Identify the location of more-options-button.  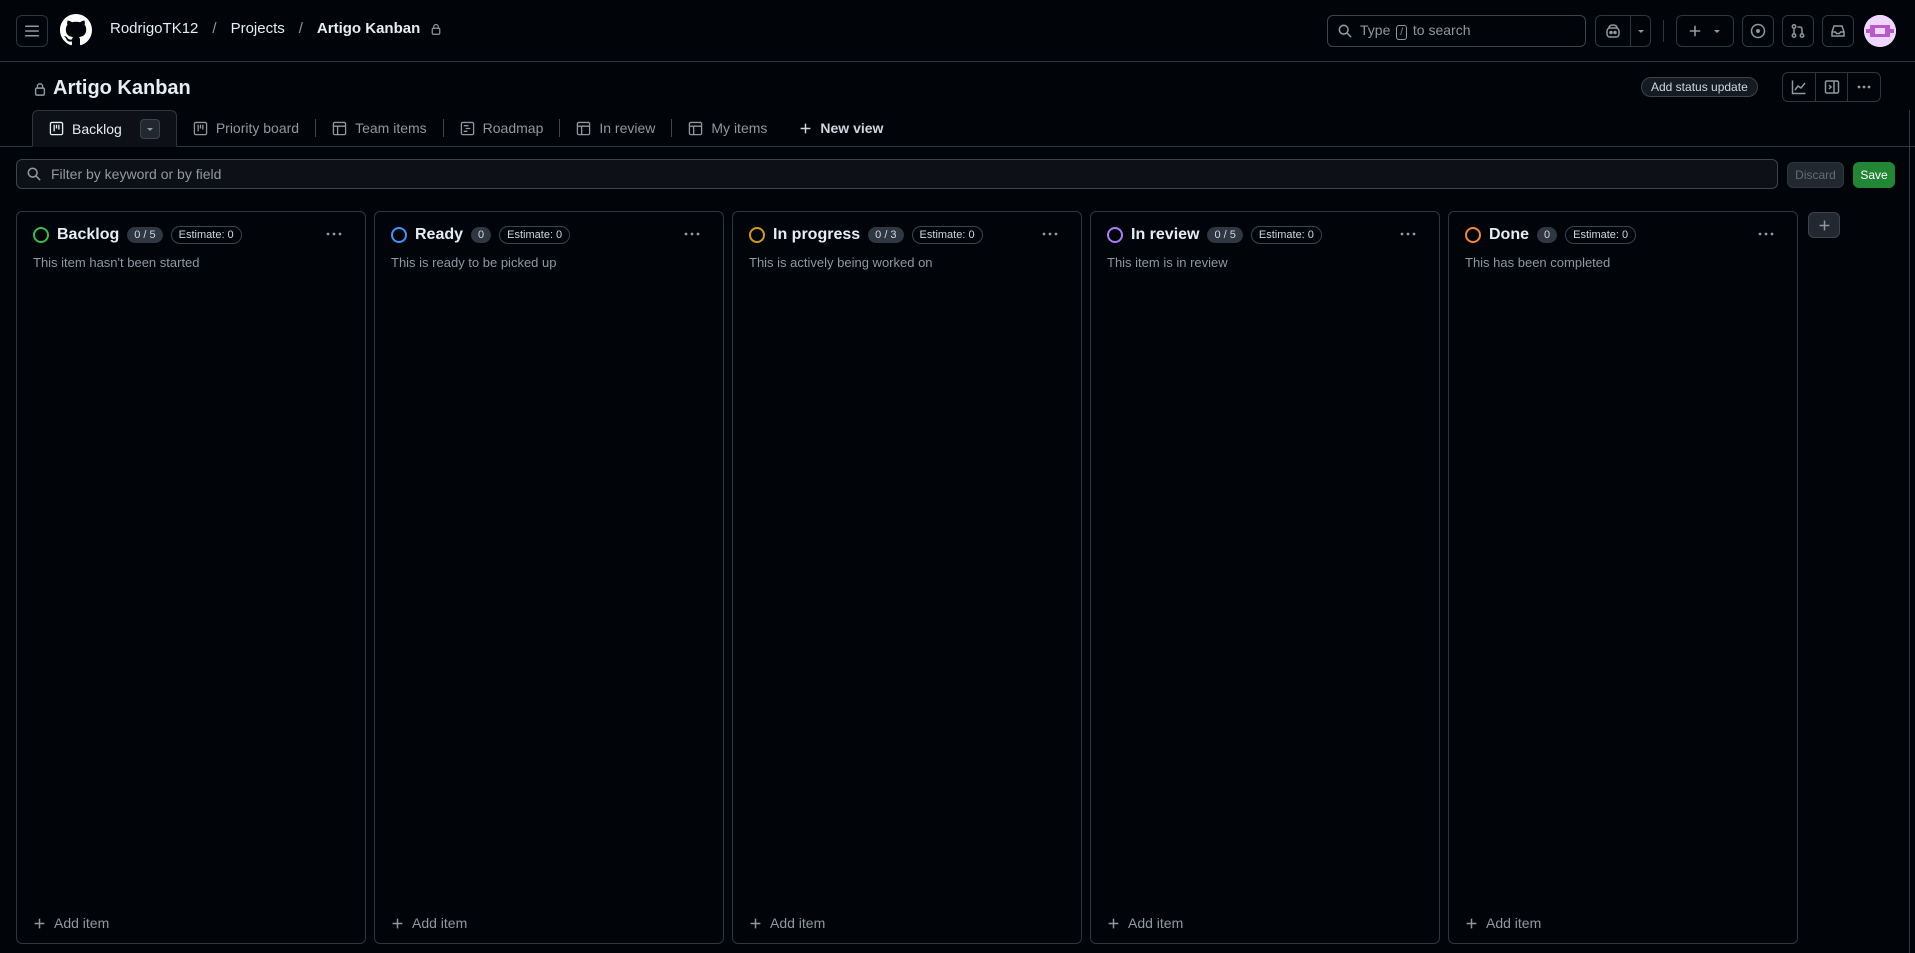
(1863, 87).